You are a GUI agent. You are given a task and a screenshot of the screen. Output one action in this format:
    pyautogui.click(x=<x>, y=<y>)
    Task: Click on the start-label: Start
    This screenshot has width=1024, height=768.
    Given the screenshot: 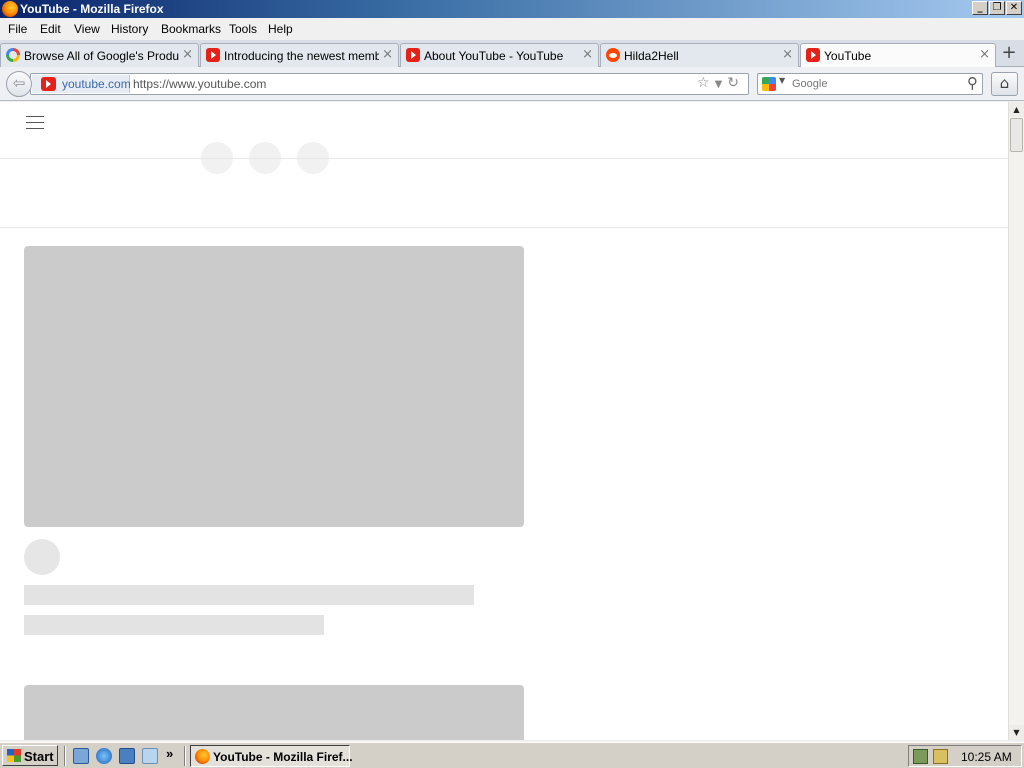 What is the action you would take?
    pyautogui.click(x=39, y=756)
    